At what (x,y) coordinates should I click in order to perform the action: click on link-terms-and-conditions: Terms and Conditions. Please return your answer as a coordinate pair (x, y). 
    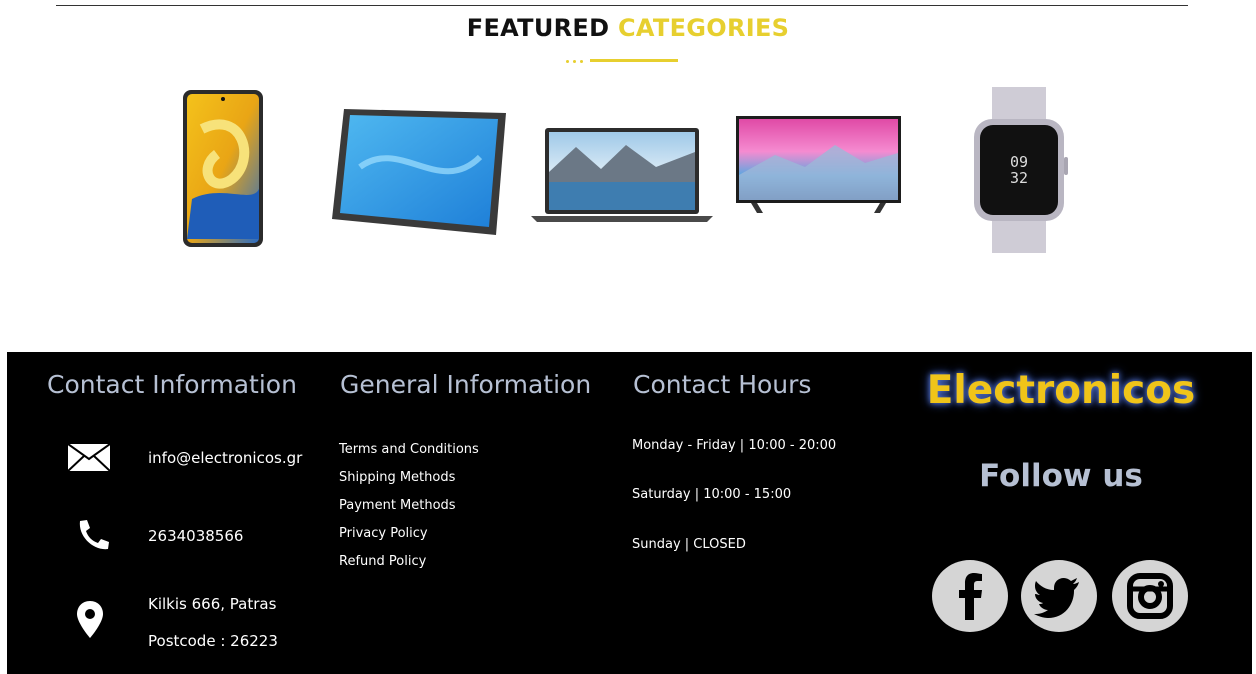
    Looking at the image, I should click on (409, 449).